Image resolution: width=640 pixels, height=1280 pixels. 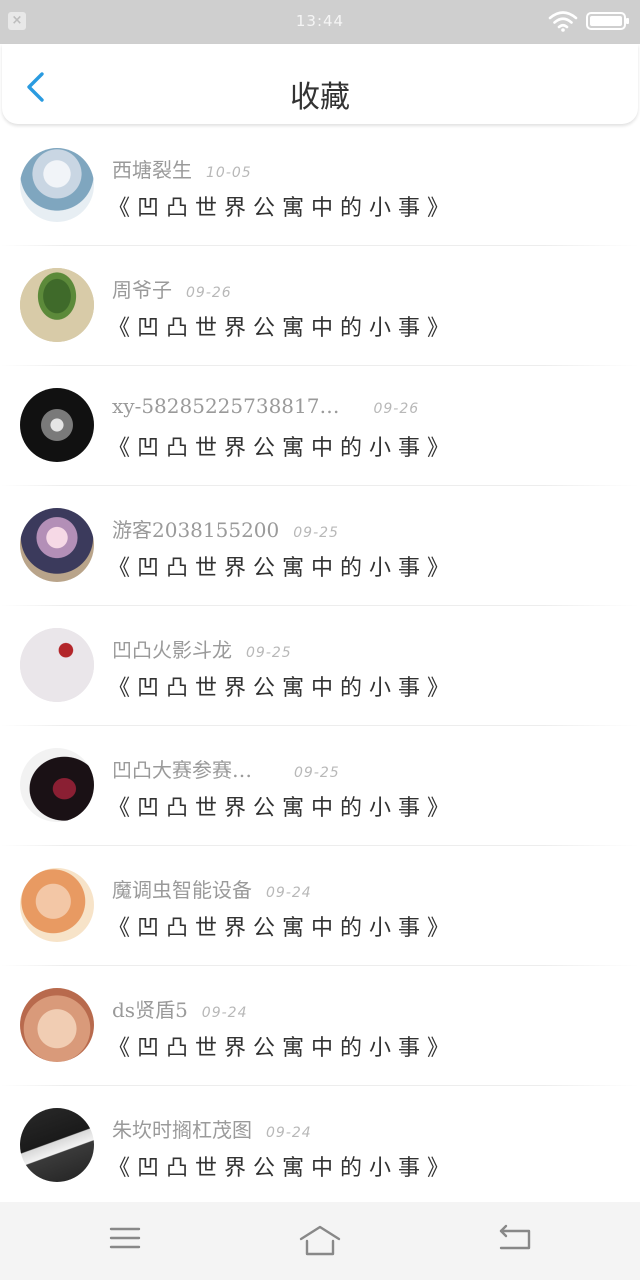 I want to click on status-bar: × 13:44, so click(x=320, y=22).